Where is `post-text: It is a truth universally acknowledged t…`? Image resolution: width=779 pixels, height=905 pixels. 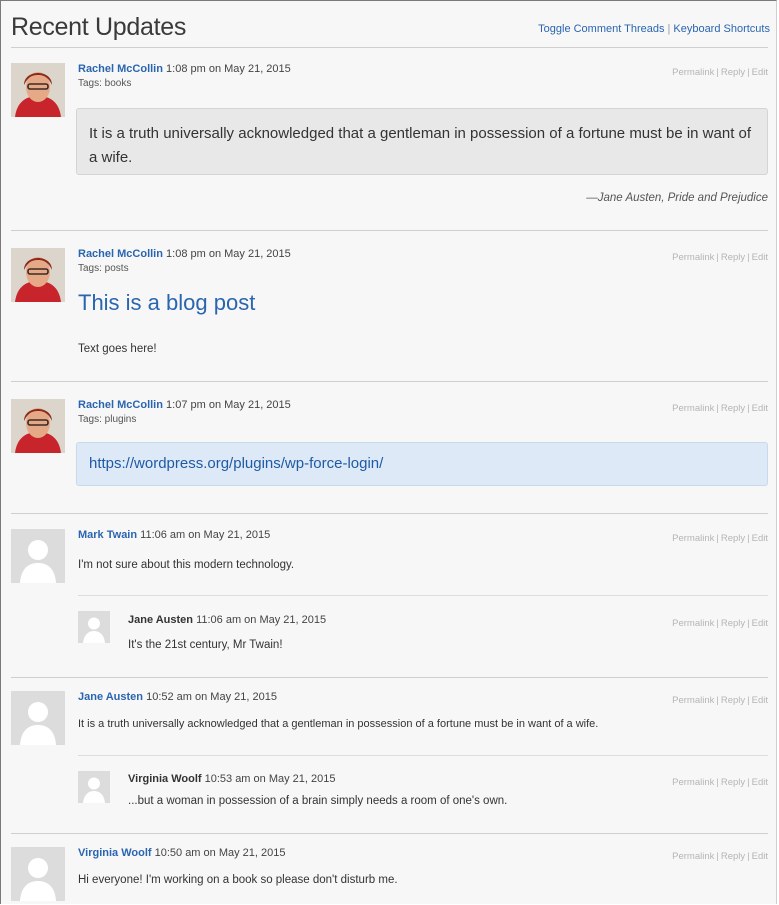
post-text: It is a truth universally acknowledged t… is located at coordinates (338, 724).